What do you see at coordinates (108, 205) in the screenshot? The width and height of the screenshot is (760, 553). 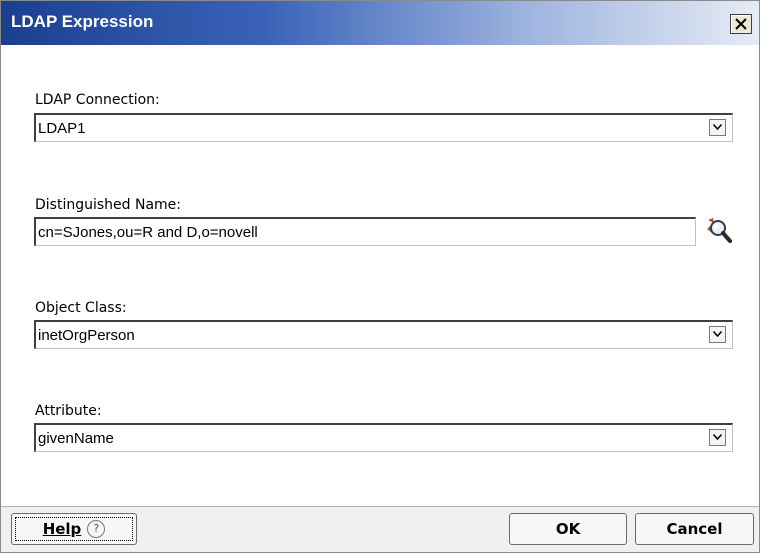 I see `distinguished-name-label: Distinguished Name:` at bounding box center [108, 205].